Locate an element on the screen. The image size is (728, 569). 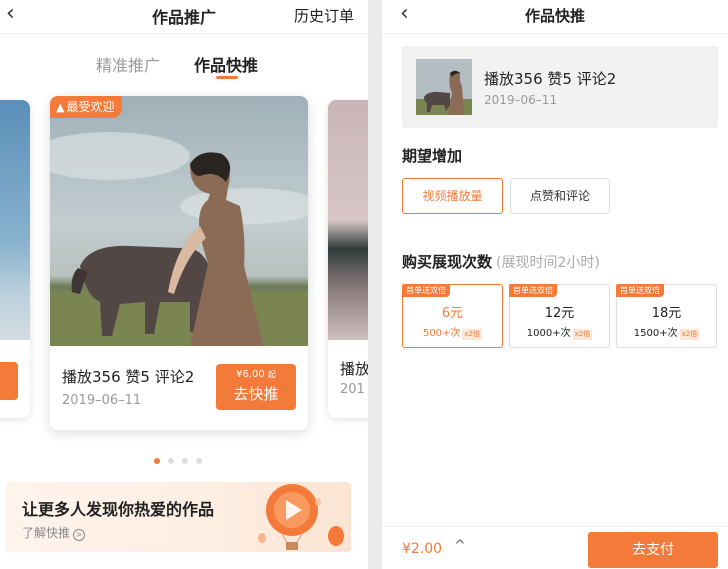
package-price: 6元 is located at coordinates (452, 313).